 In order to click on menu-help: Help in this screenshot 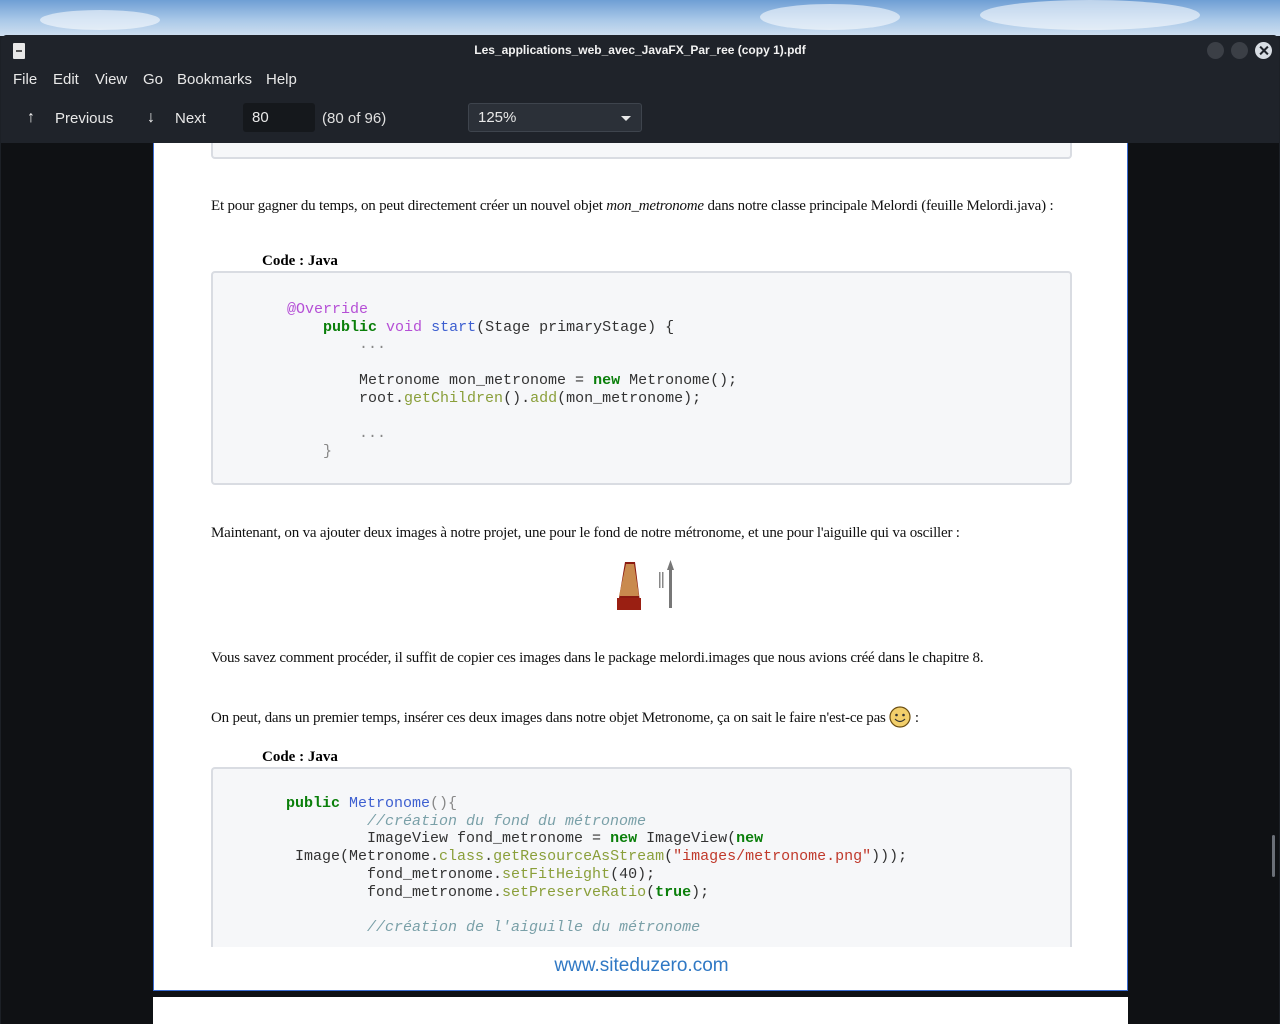, I will do `click(281, 79)`.